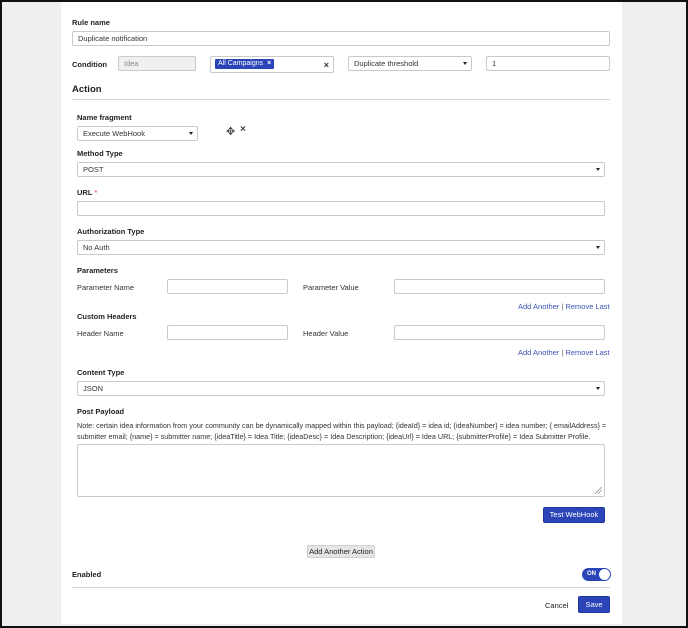 Image resolution: width=688 pixels, height=628 pixels. I want to click on action-divider, so click(341, 99).